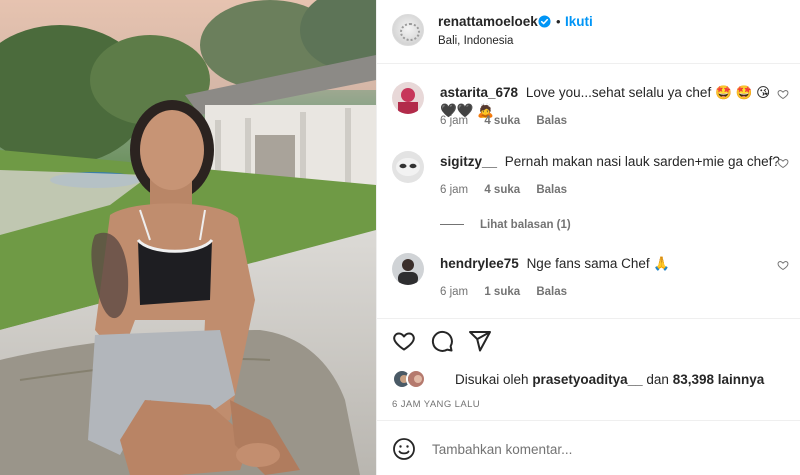  I want to click on add-comment-bar, so click(588, 447).